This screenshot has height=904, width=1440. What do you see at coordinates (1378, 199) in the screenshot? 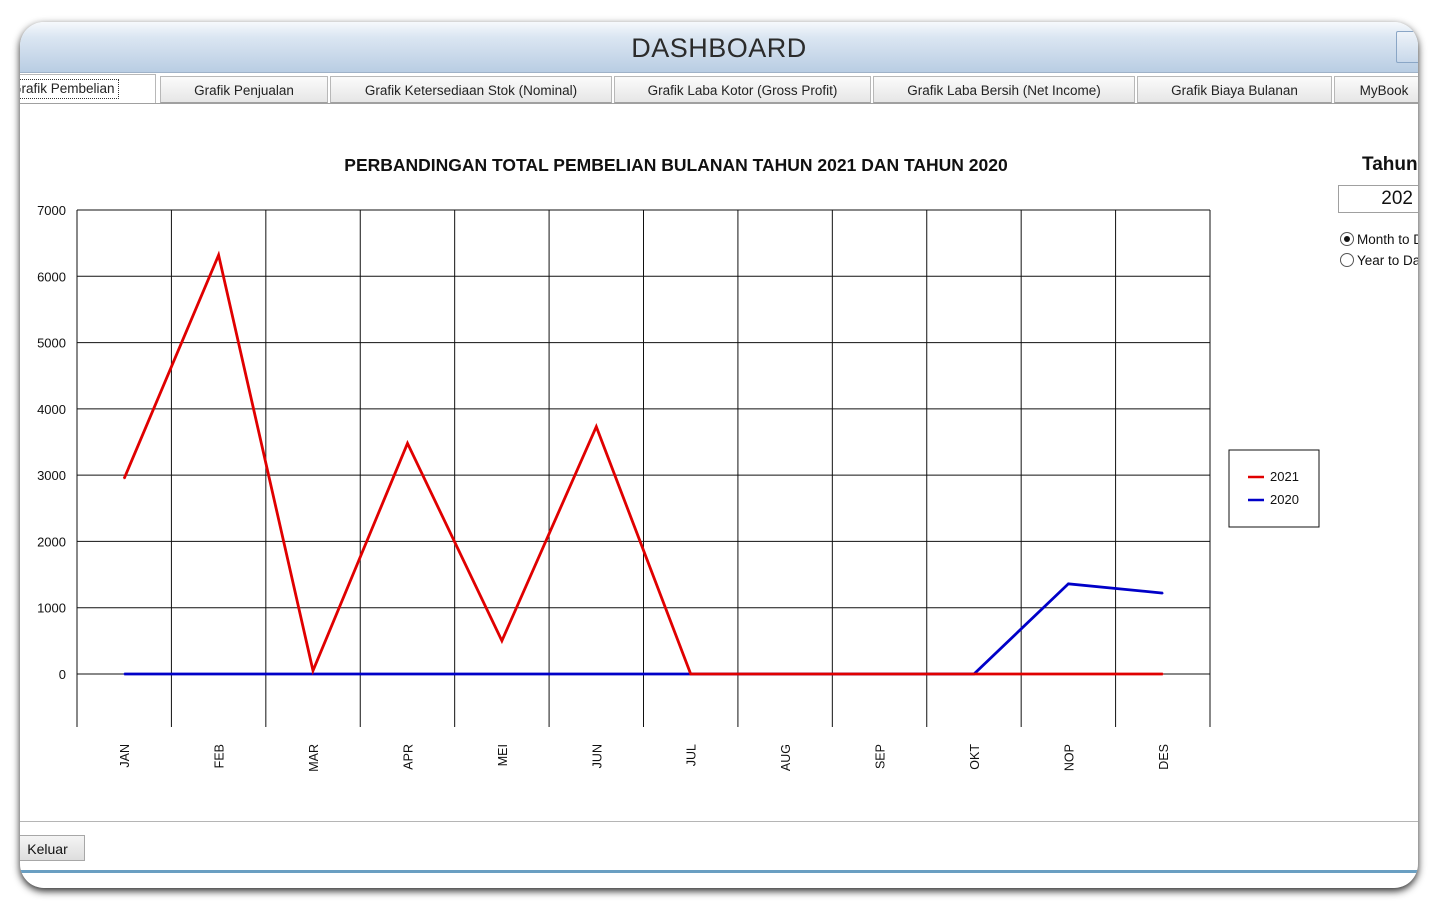
I see `year-input` at bounding box center [1378, 199].